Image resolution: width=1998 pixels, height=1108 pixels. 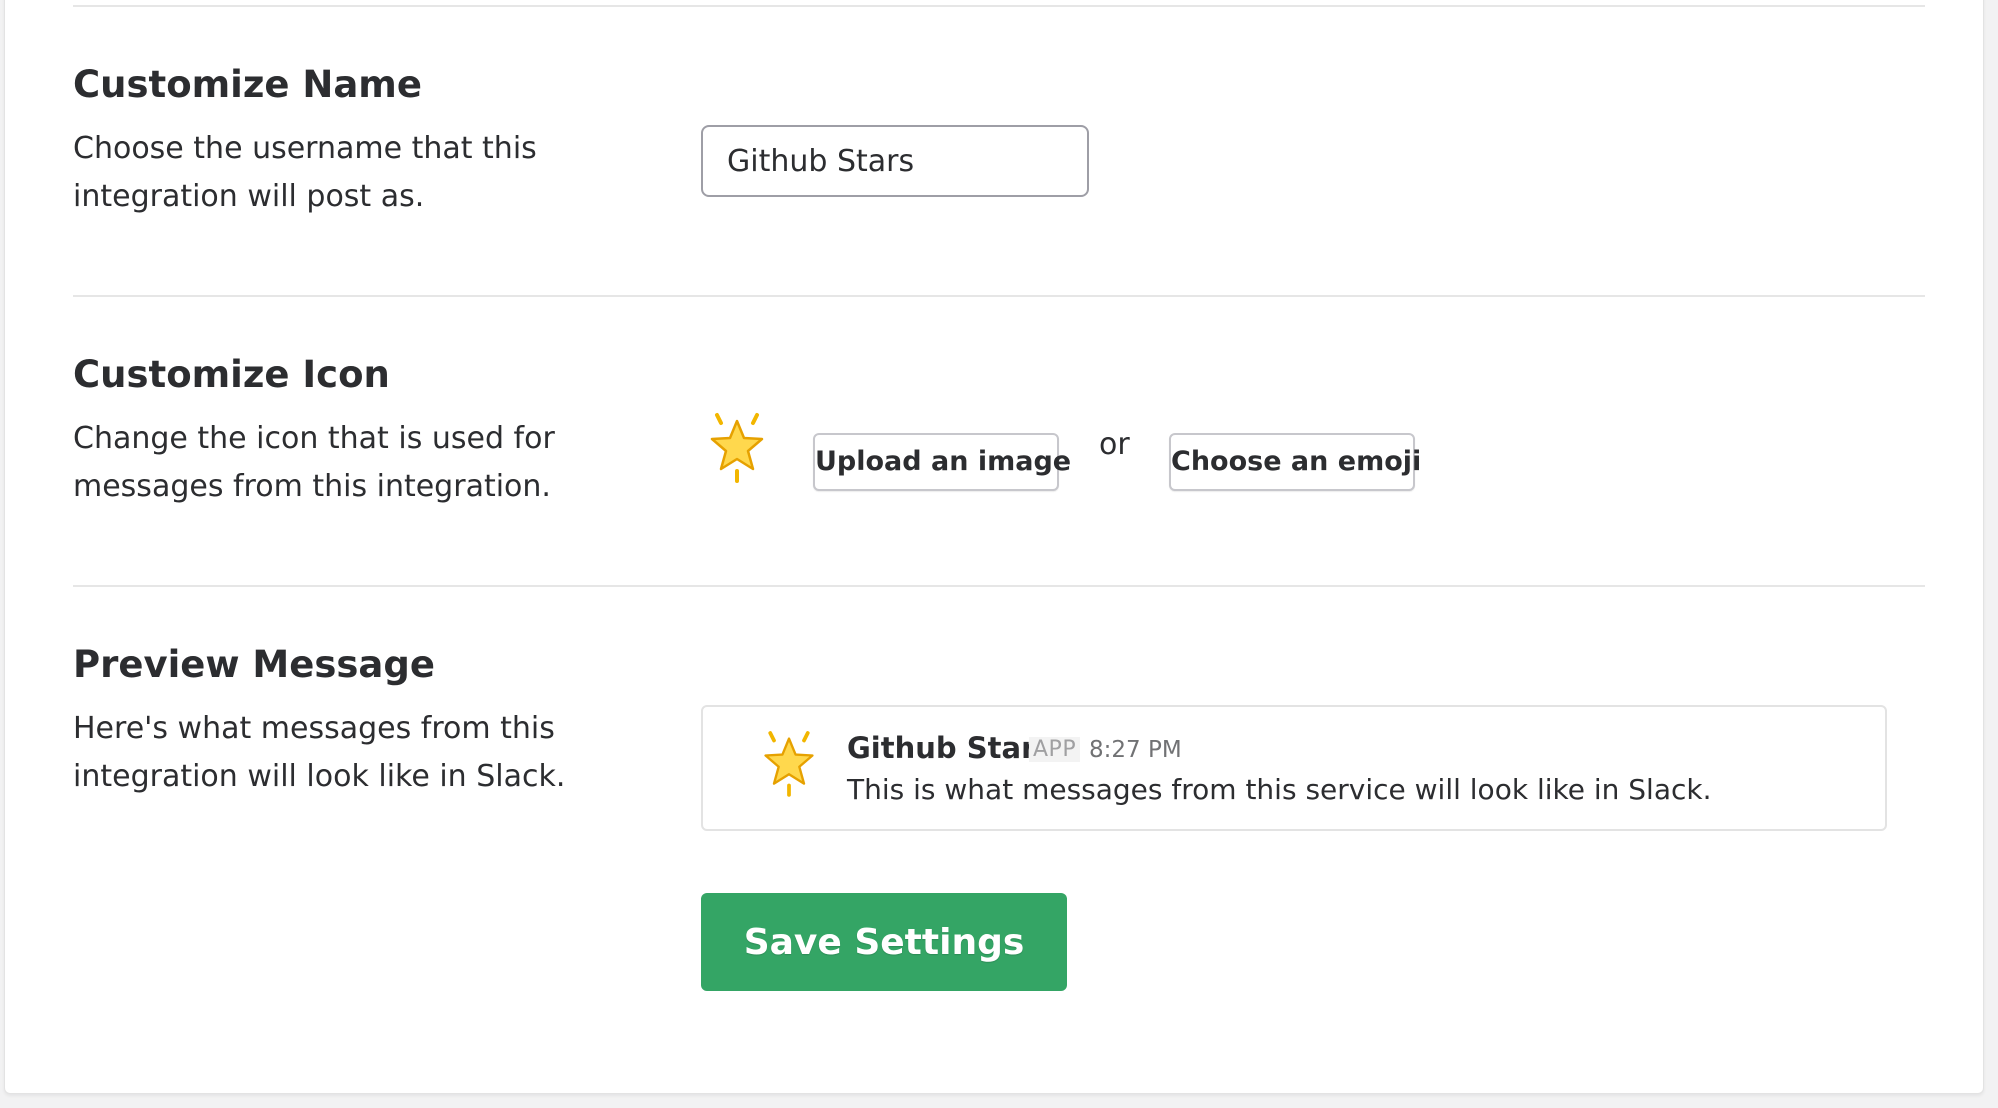 What do you see at coordinates (254, 664) in the screenshot?
I see `preview-message-title: Preview Message` at bounding box center [254, 664].